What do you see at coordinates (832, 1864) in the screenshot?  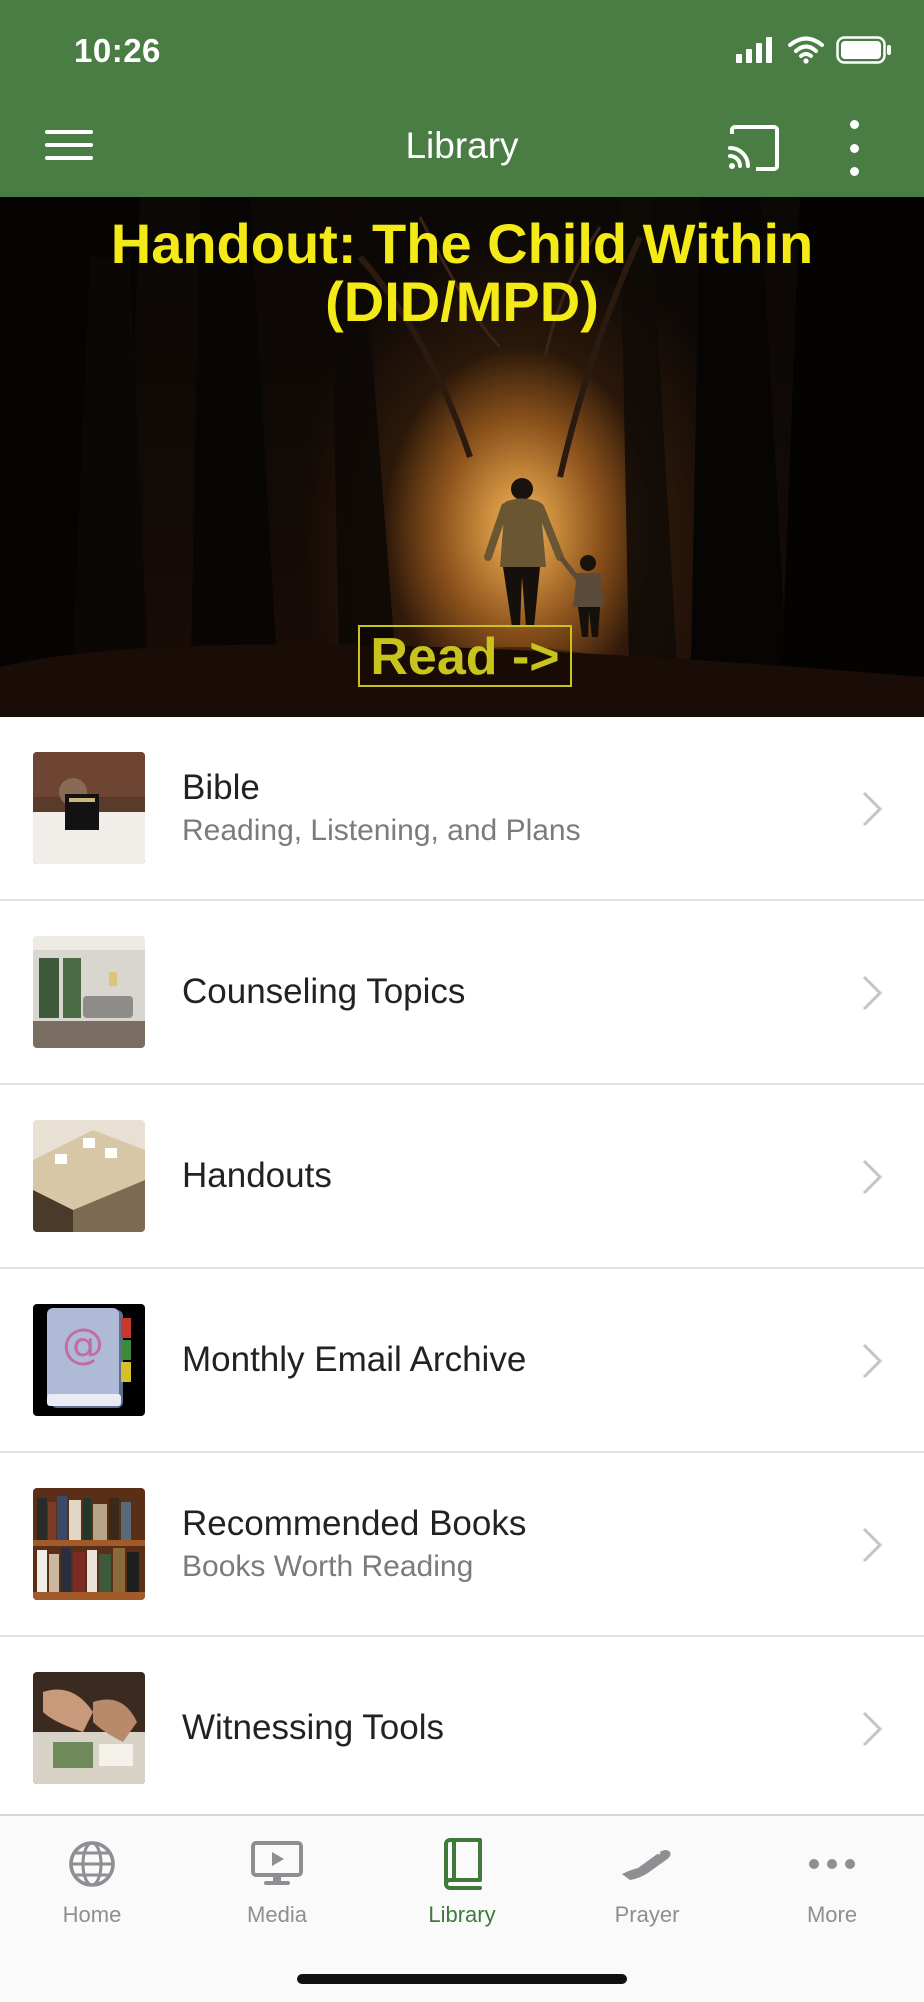 I see `more-horizontal-icon` at bounding box center [832, 1864].